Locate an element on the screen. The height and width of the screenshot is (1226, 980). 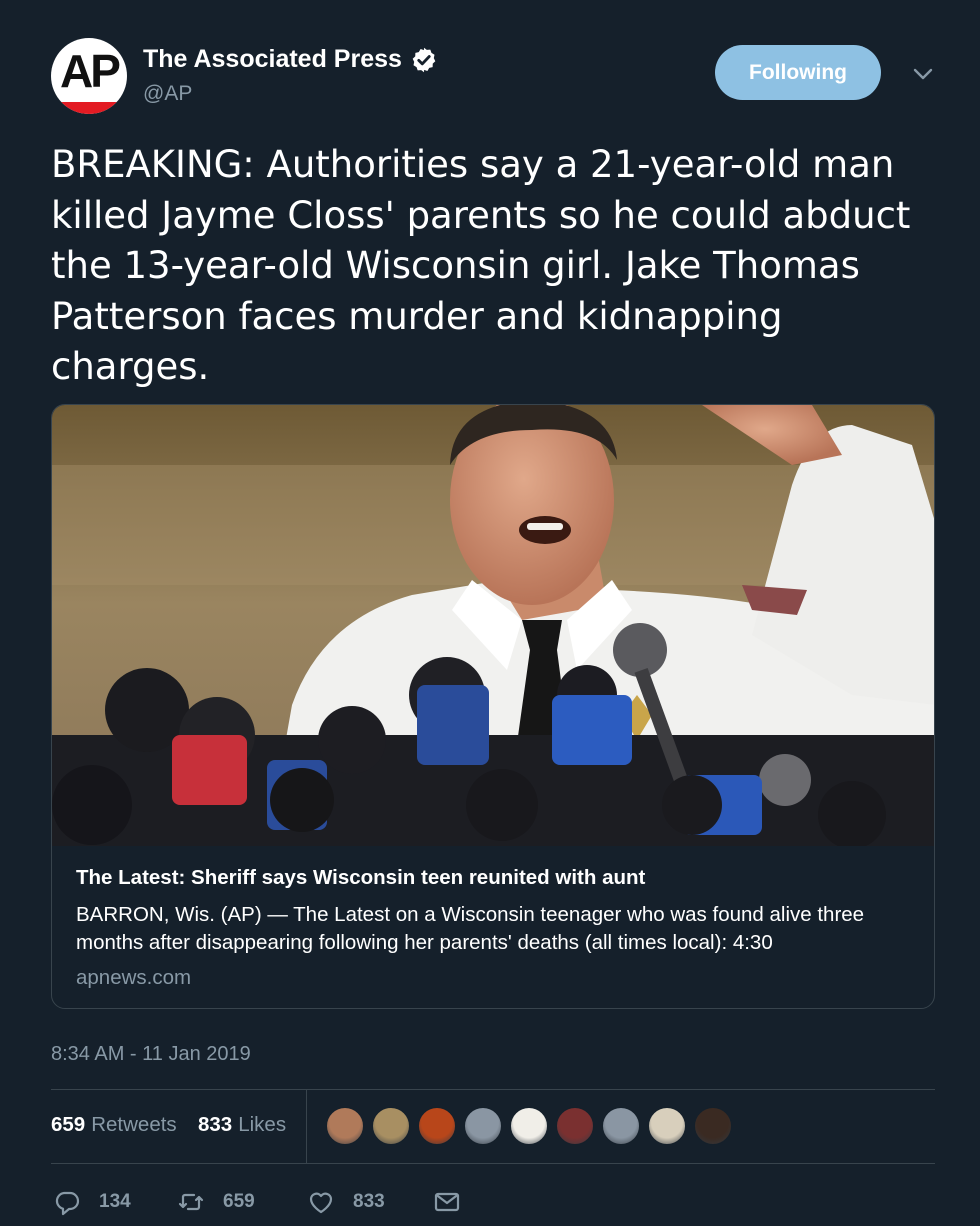
reply-count: 134 is located at coordinates (115, 1201).